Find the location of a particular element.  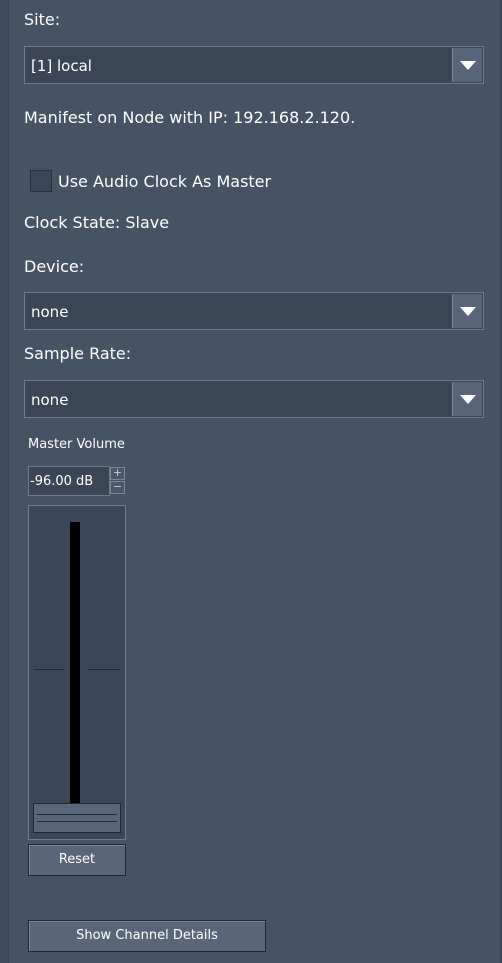

master-volume-label: Master Volume is located at coordinates (76, 444).